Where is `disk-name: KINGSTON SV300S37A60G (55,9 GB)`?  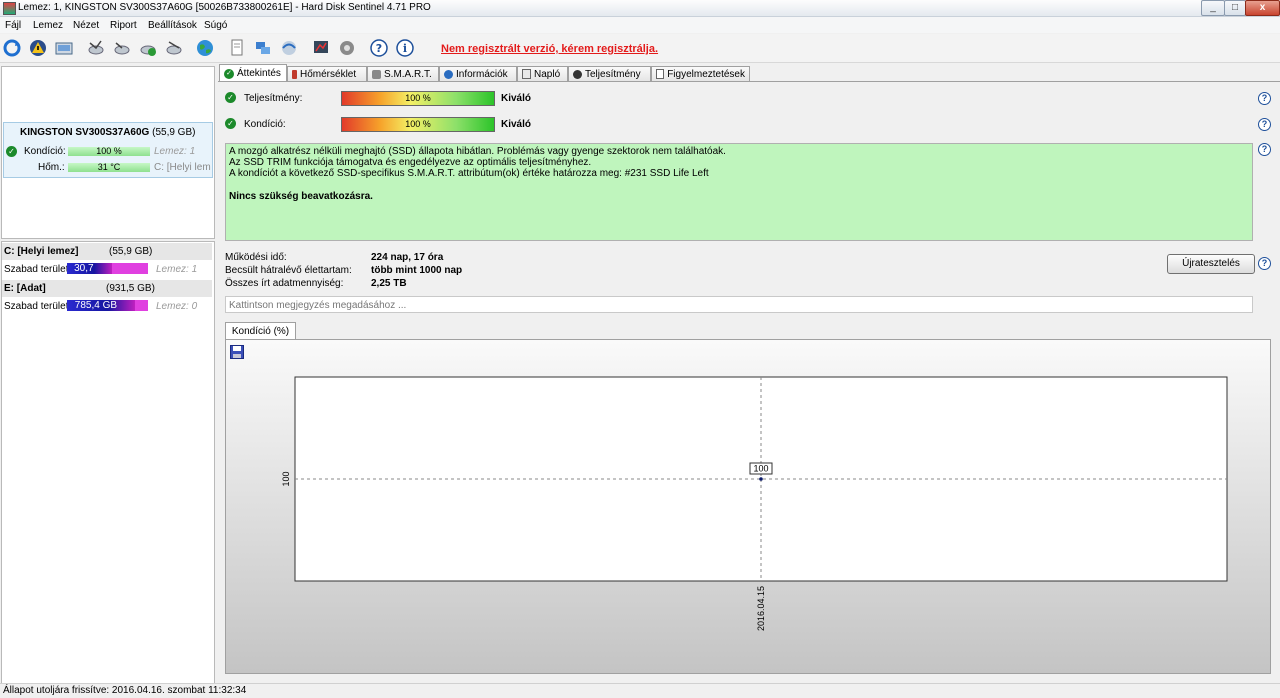
disk-name: KINGSTON SV300S37A60G (55,9 GB) is located at coordinates (108, 132).